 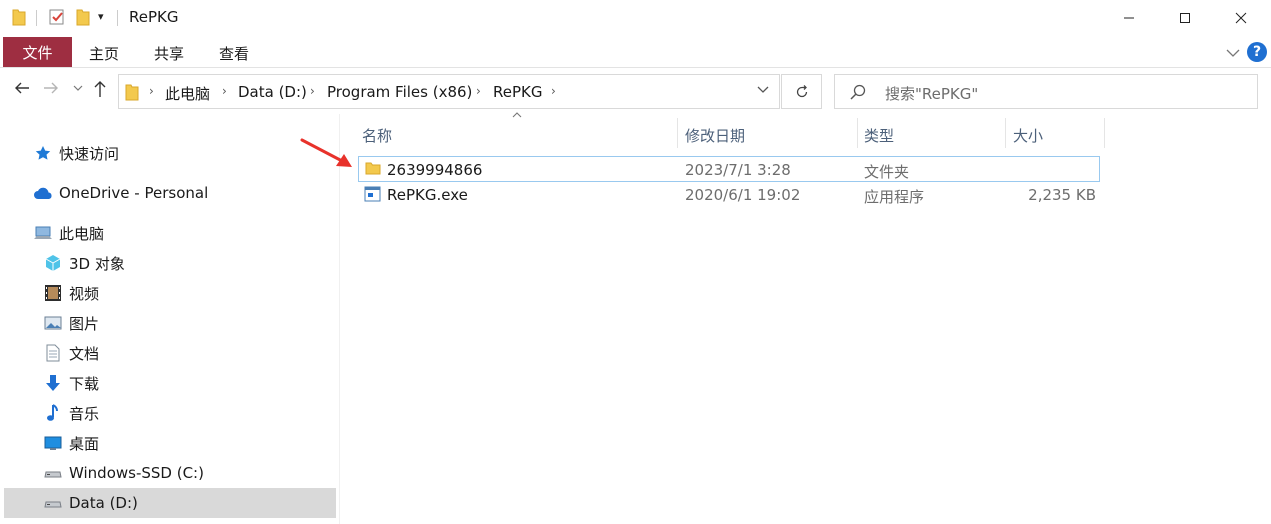 I want to click on recent-locations-icon, so click(x=78, y=89).